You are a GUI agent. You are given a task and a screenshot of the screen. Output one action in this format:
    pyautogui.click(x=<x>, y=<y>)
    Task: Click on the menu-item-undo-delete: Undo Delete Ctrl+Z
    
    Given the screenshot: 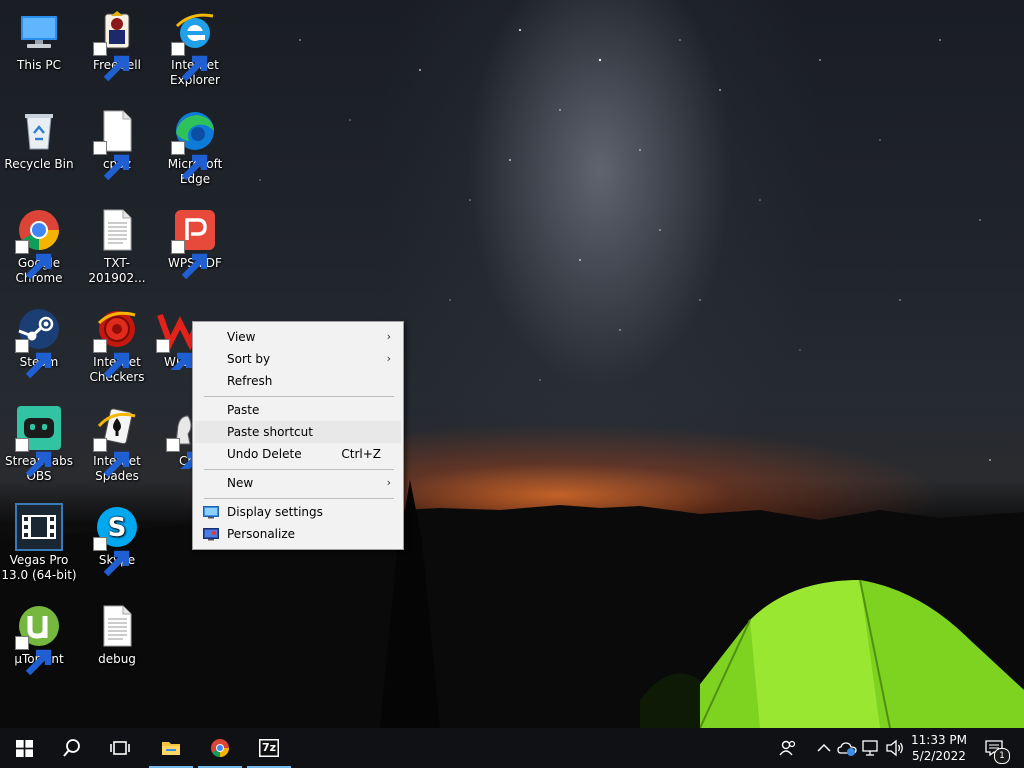 What is the action you would take?
    pyautogui.click(x=298, y=454)
    